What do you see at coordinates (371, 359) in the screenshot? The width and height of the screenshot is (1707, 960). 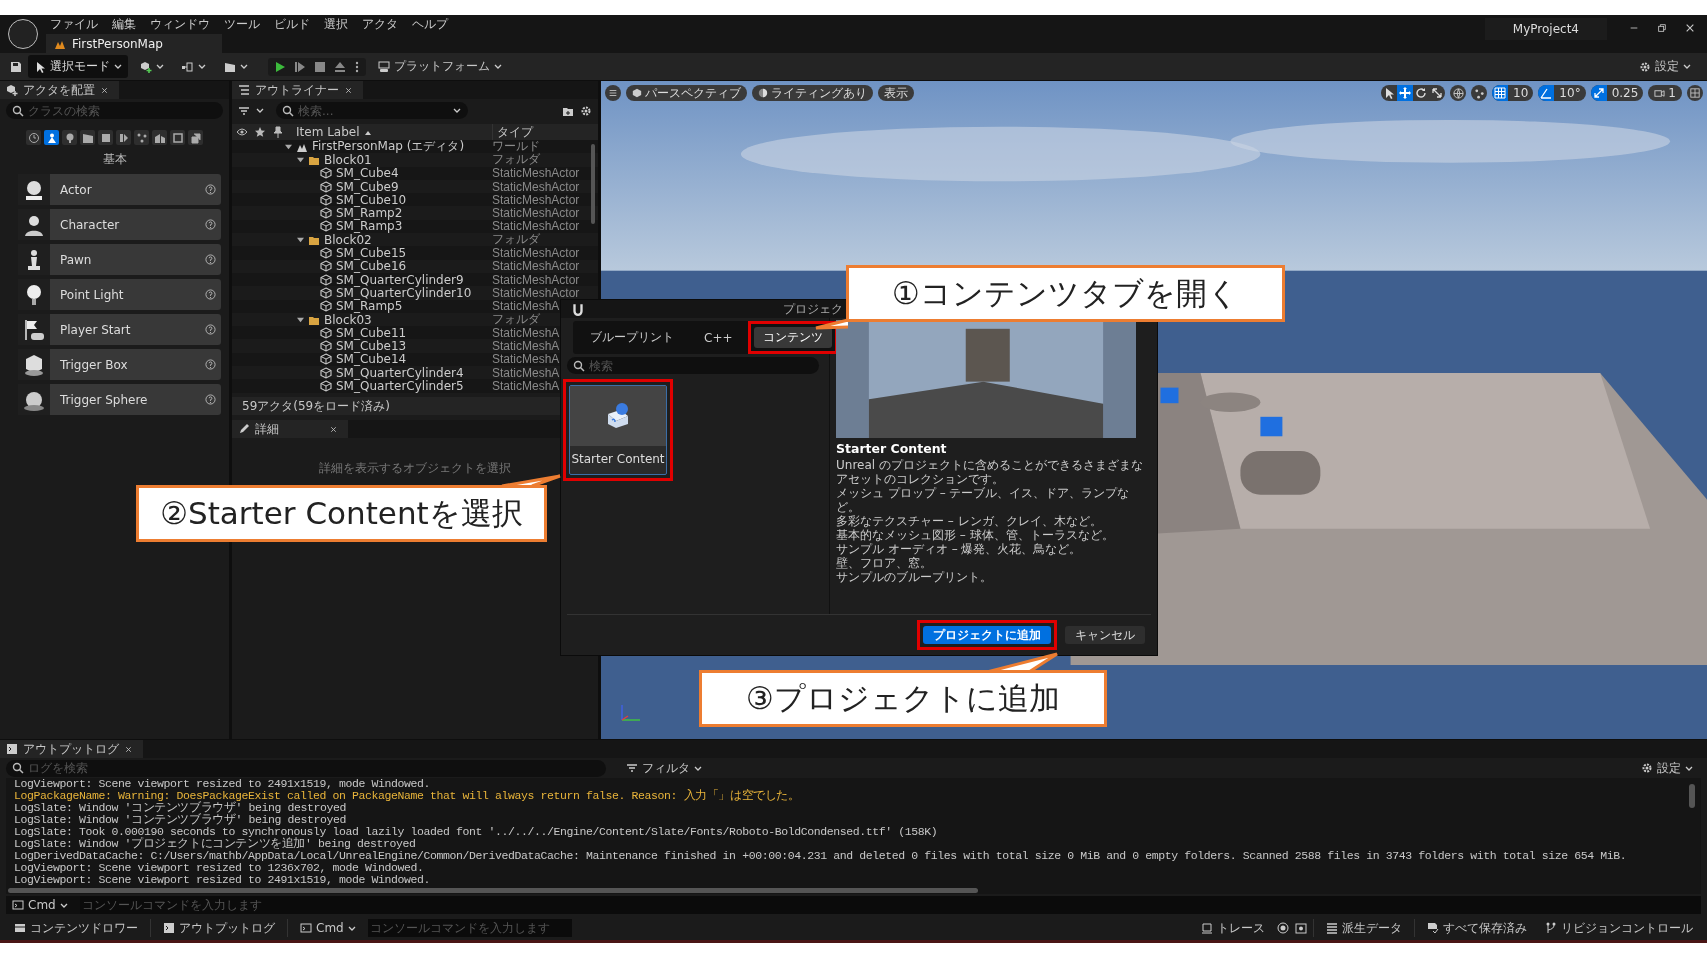 I see `item-label: SM_Cube14` at bounding box center [371, 359].